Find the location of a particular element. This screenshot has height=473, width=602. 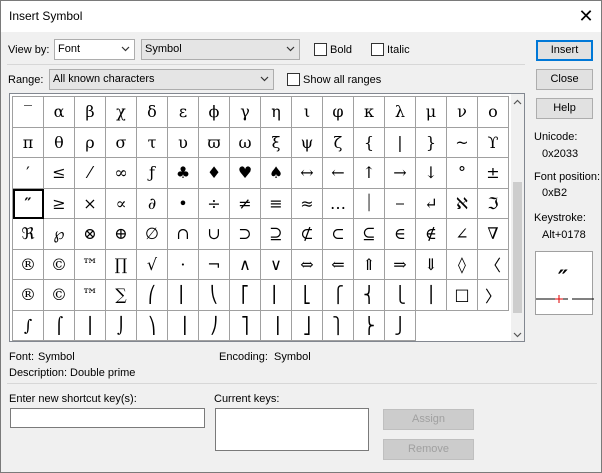

symbol-cell: ϕ is located at coordinates (214, 112).